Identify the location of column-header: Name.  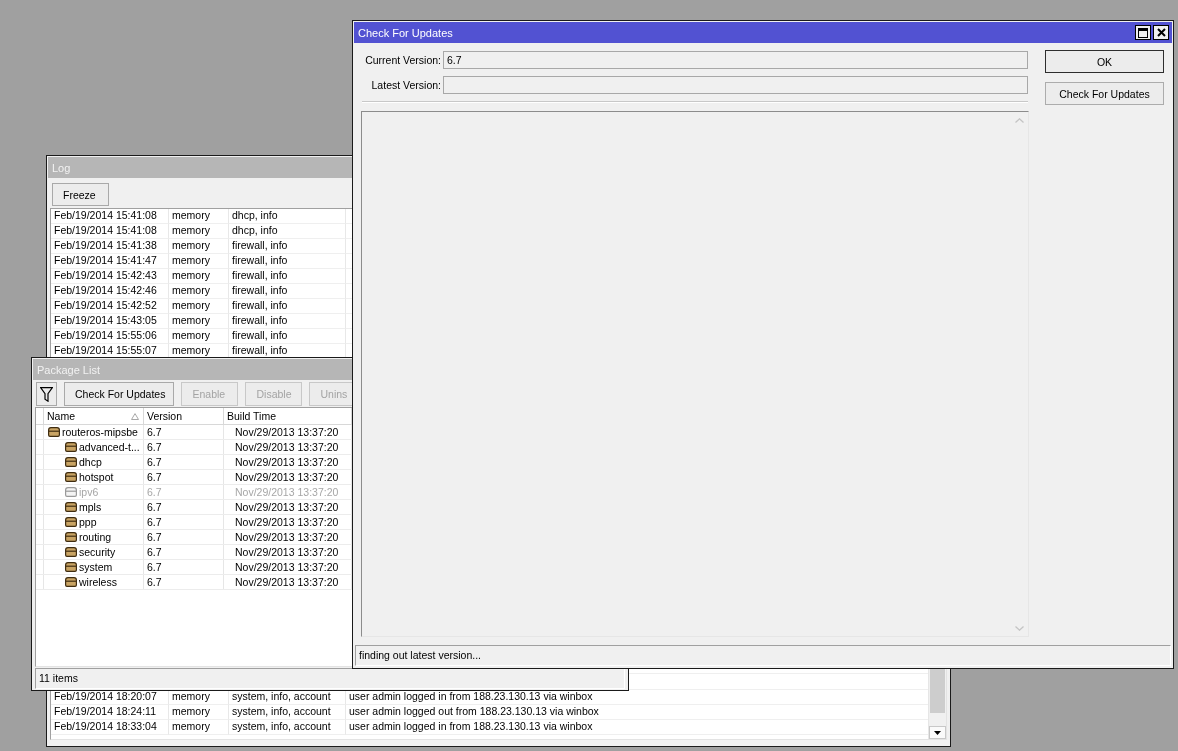
(94, 416).